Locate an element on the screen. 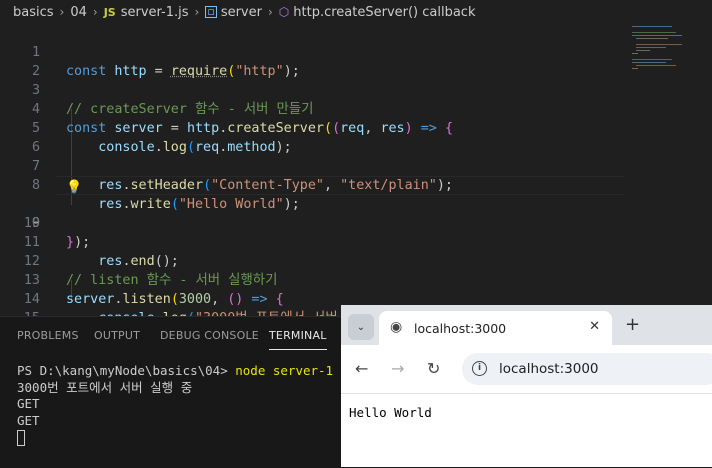 Image resolution: width=712 pixels, height=468 pixels. back-arrow-icon: ← is located at coordinates (361, 368).